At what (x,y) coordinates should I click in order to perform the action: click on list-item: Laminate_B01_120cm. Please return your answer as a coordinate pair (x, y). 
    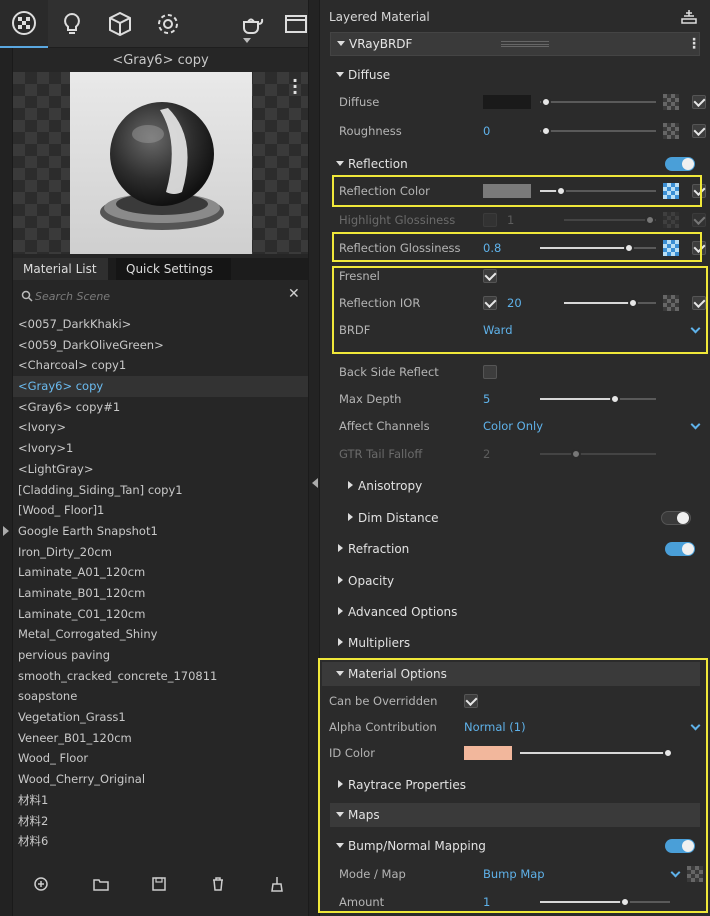
    Looking at the image, I should click on (160, 593).